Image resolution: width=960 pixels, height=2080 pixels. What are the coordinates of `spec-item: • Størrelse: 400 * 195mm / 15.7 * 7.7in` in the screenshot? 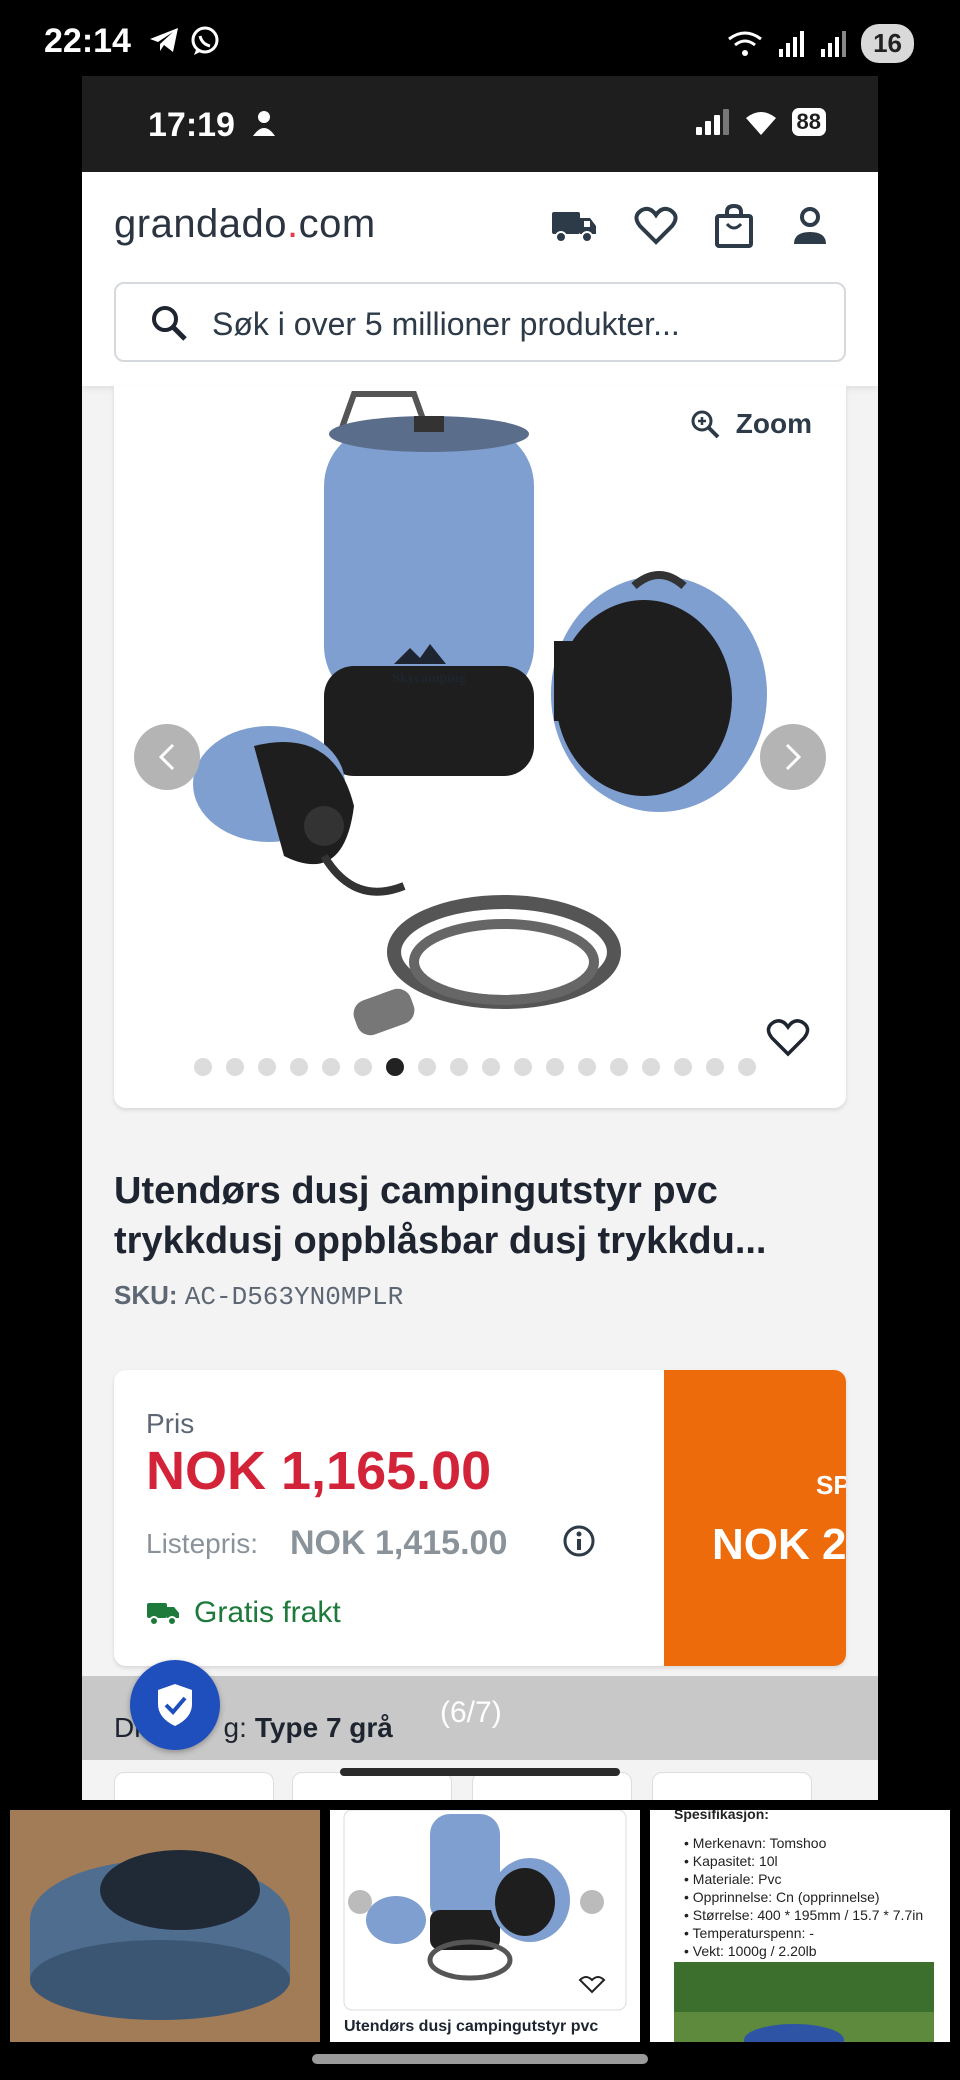 It's located at (804, 1915).